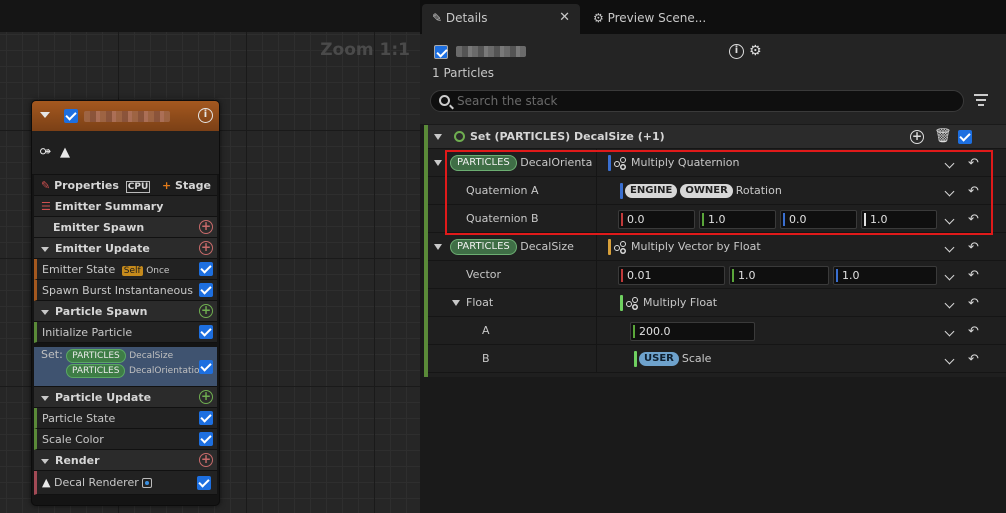 Image resolution: width=1006 pixels, height=513 pixels. Describe the element at coordinates (981, 101) in the screenshot. I see `filter-icon` at that location.